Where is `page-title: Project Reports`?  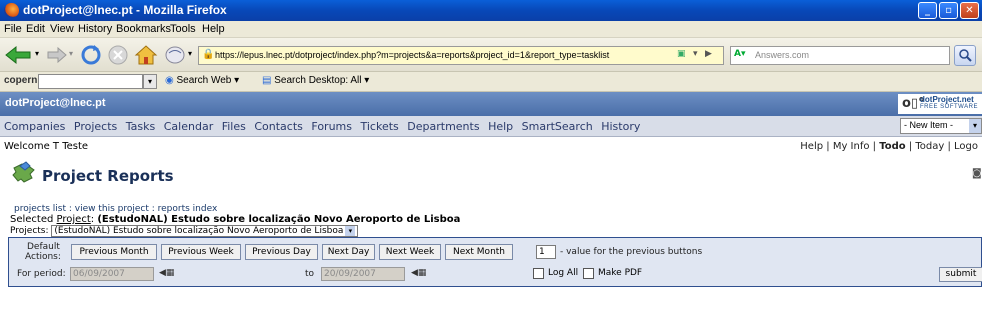
page-title: Project Reports is located at coordinates (108, 176).